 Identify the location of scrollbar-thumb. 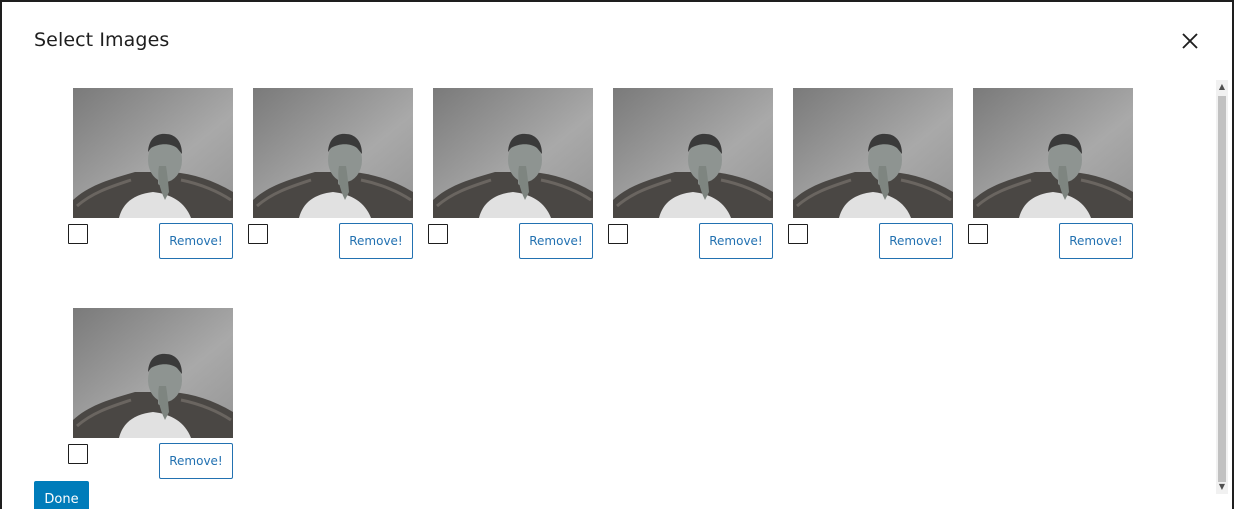
(1222, 289).